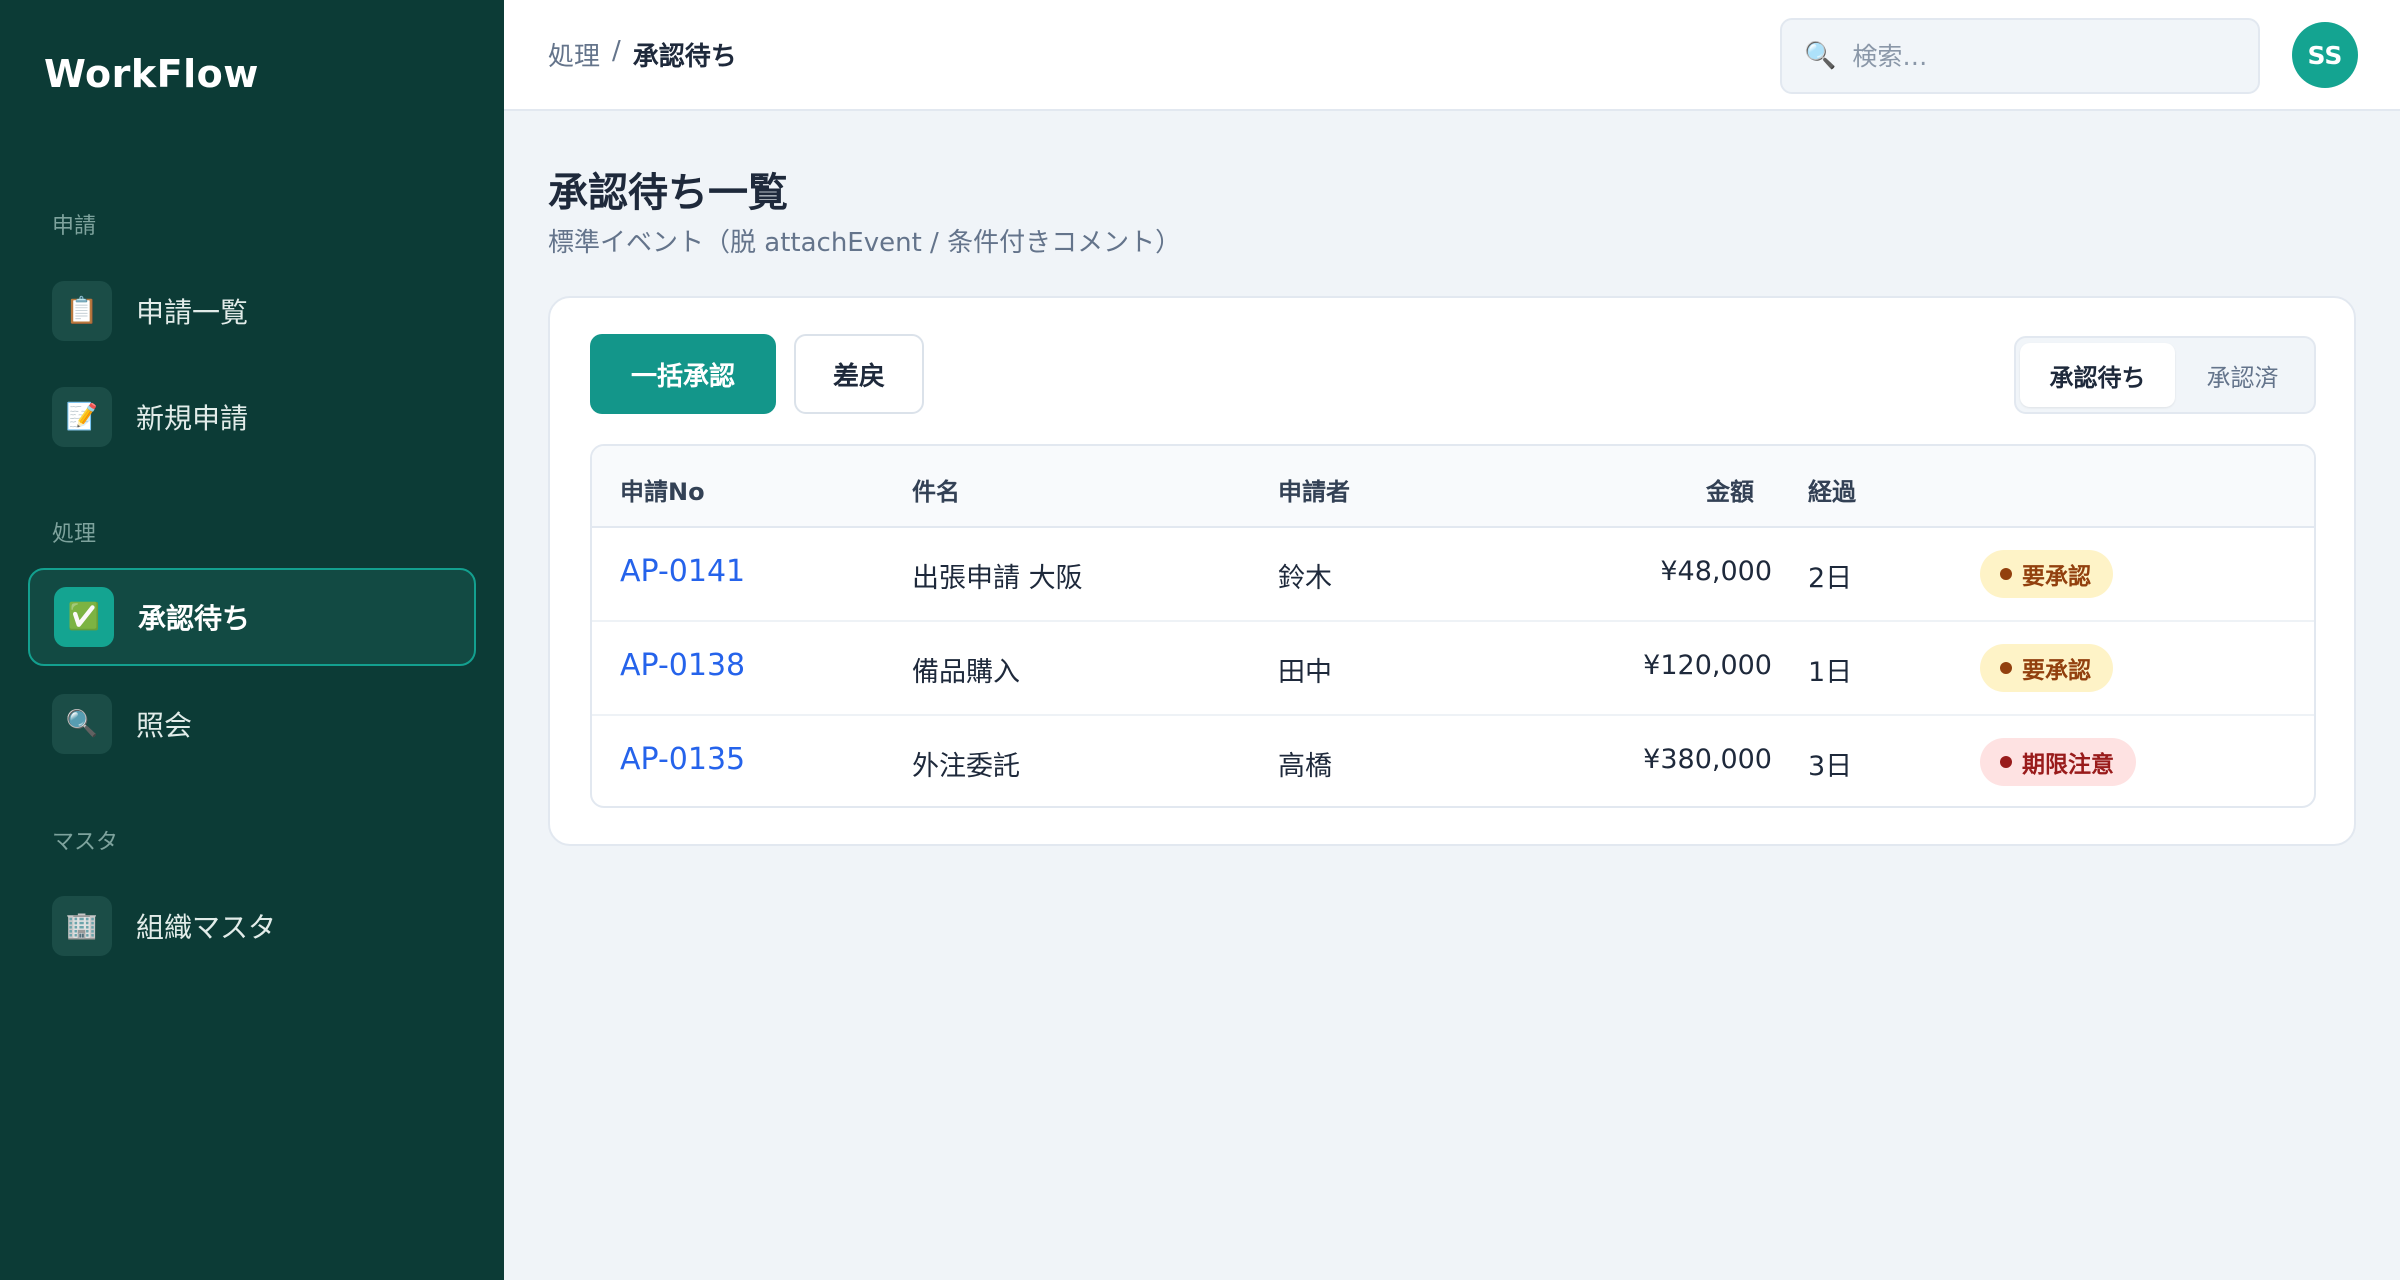 This screenshot has height=1280, width=2400. Describe the element at coordinates (85, 842) in the screenshot. I see `sidebar-section-label: マスタ` at that location.